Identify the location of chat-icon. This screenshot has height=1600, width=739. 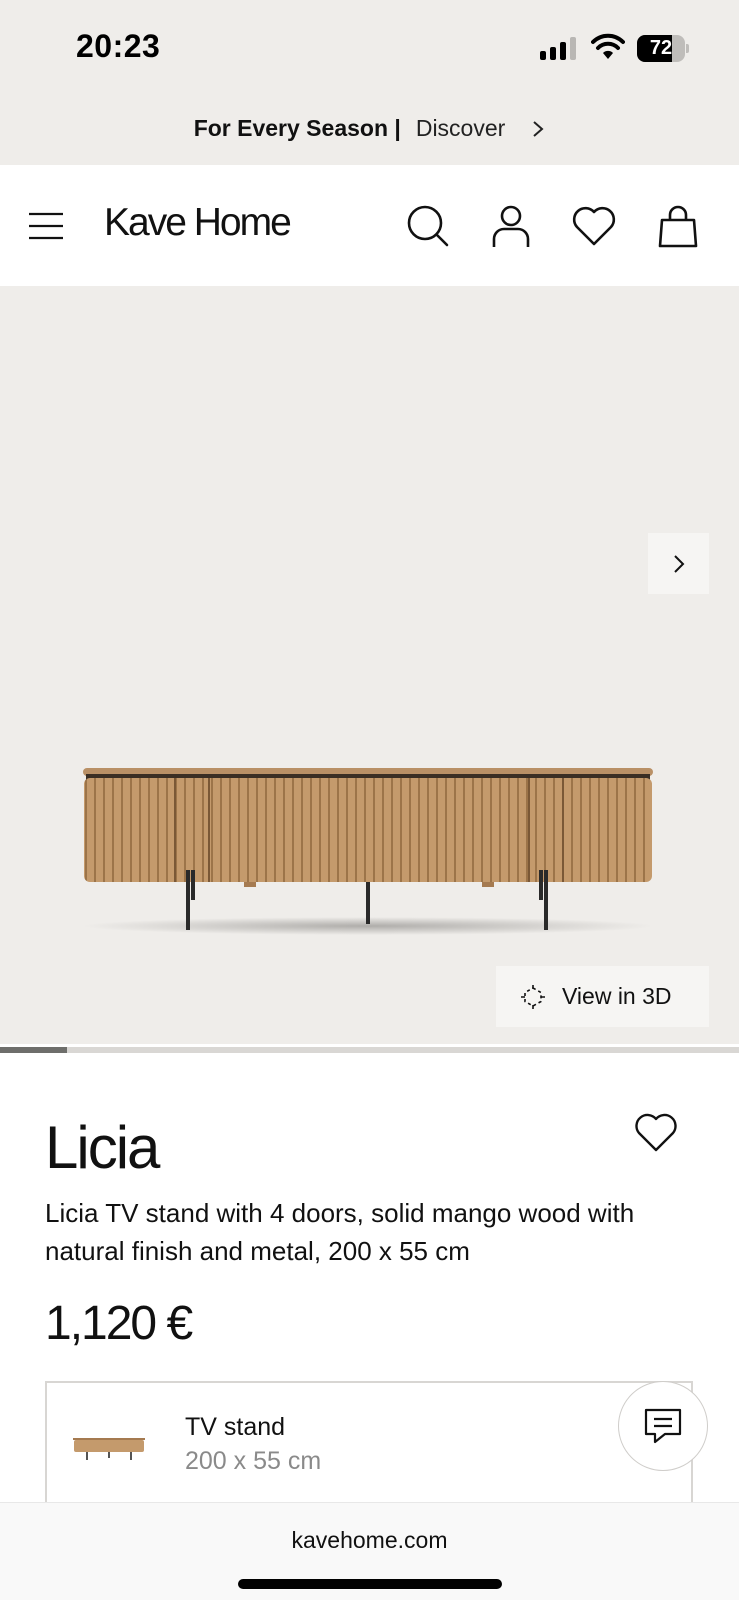
(663, 1426).